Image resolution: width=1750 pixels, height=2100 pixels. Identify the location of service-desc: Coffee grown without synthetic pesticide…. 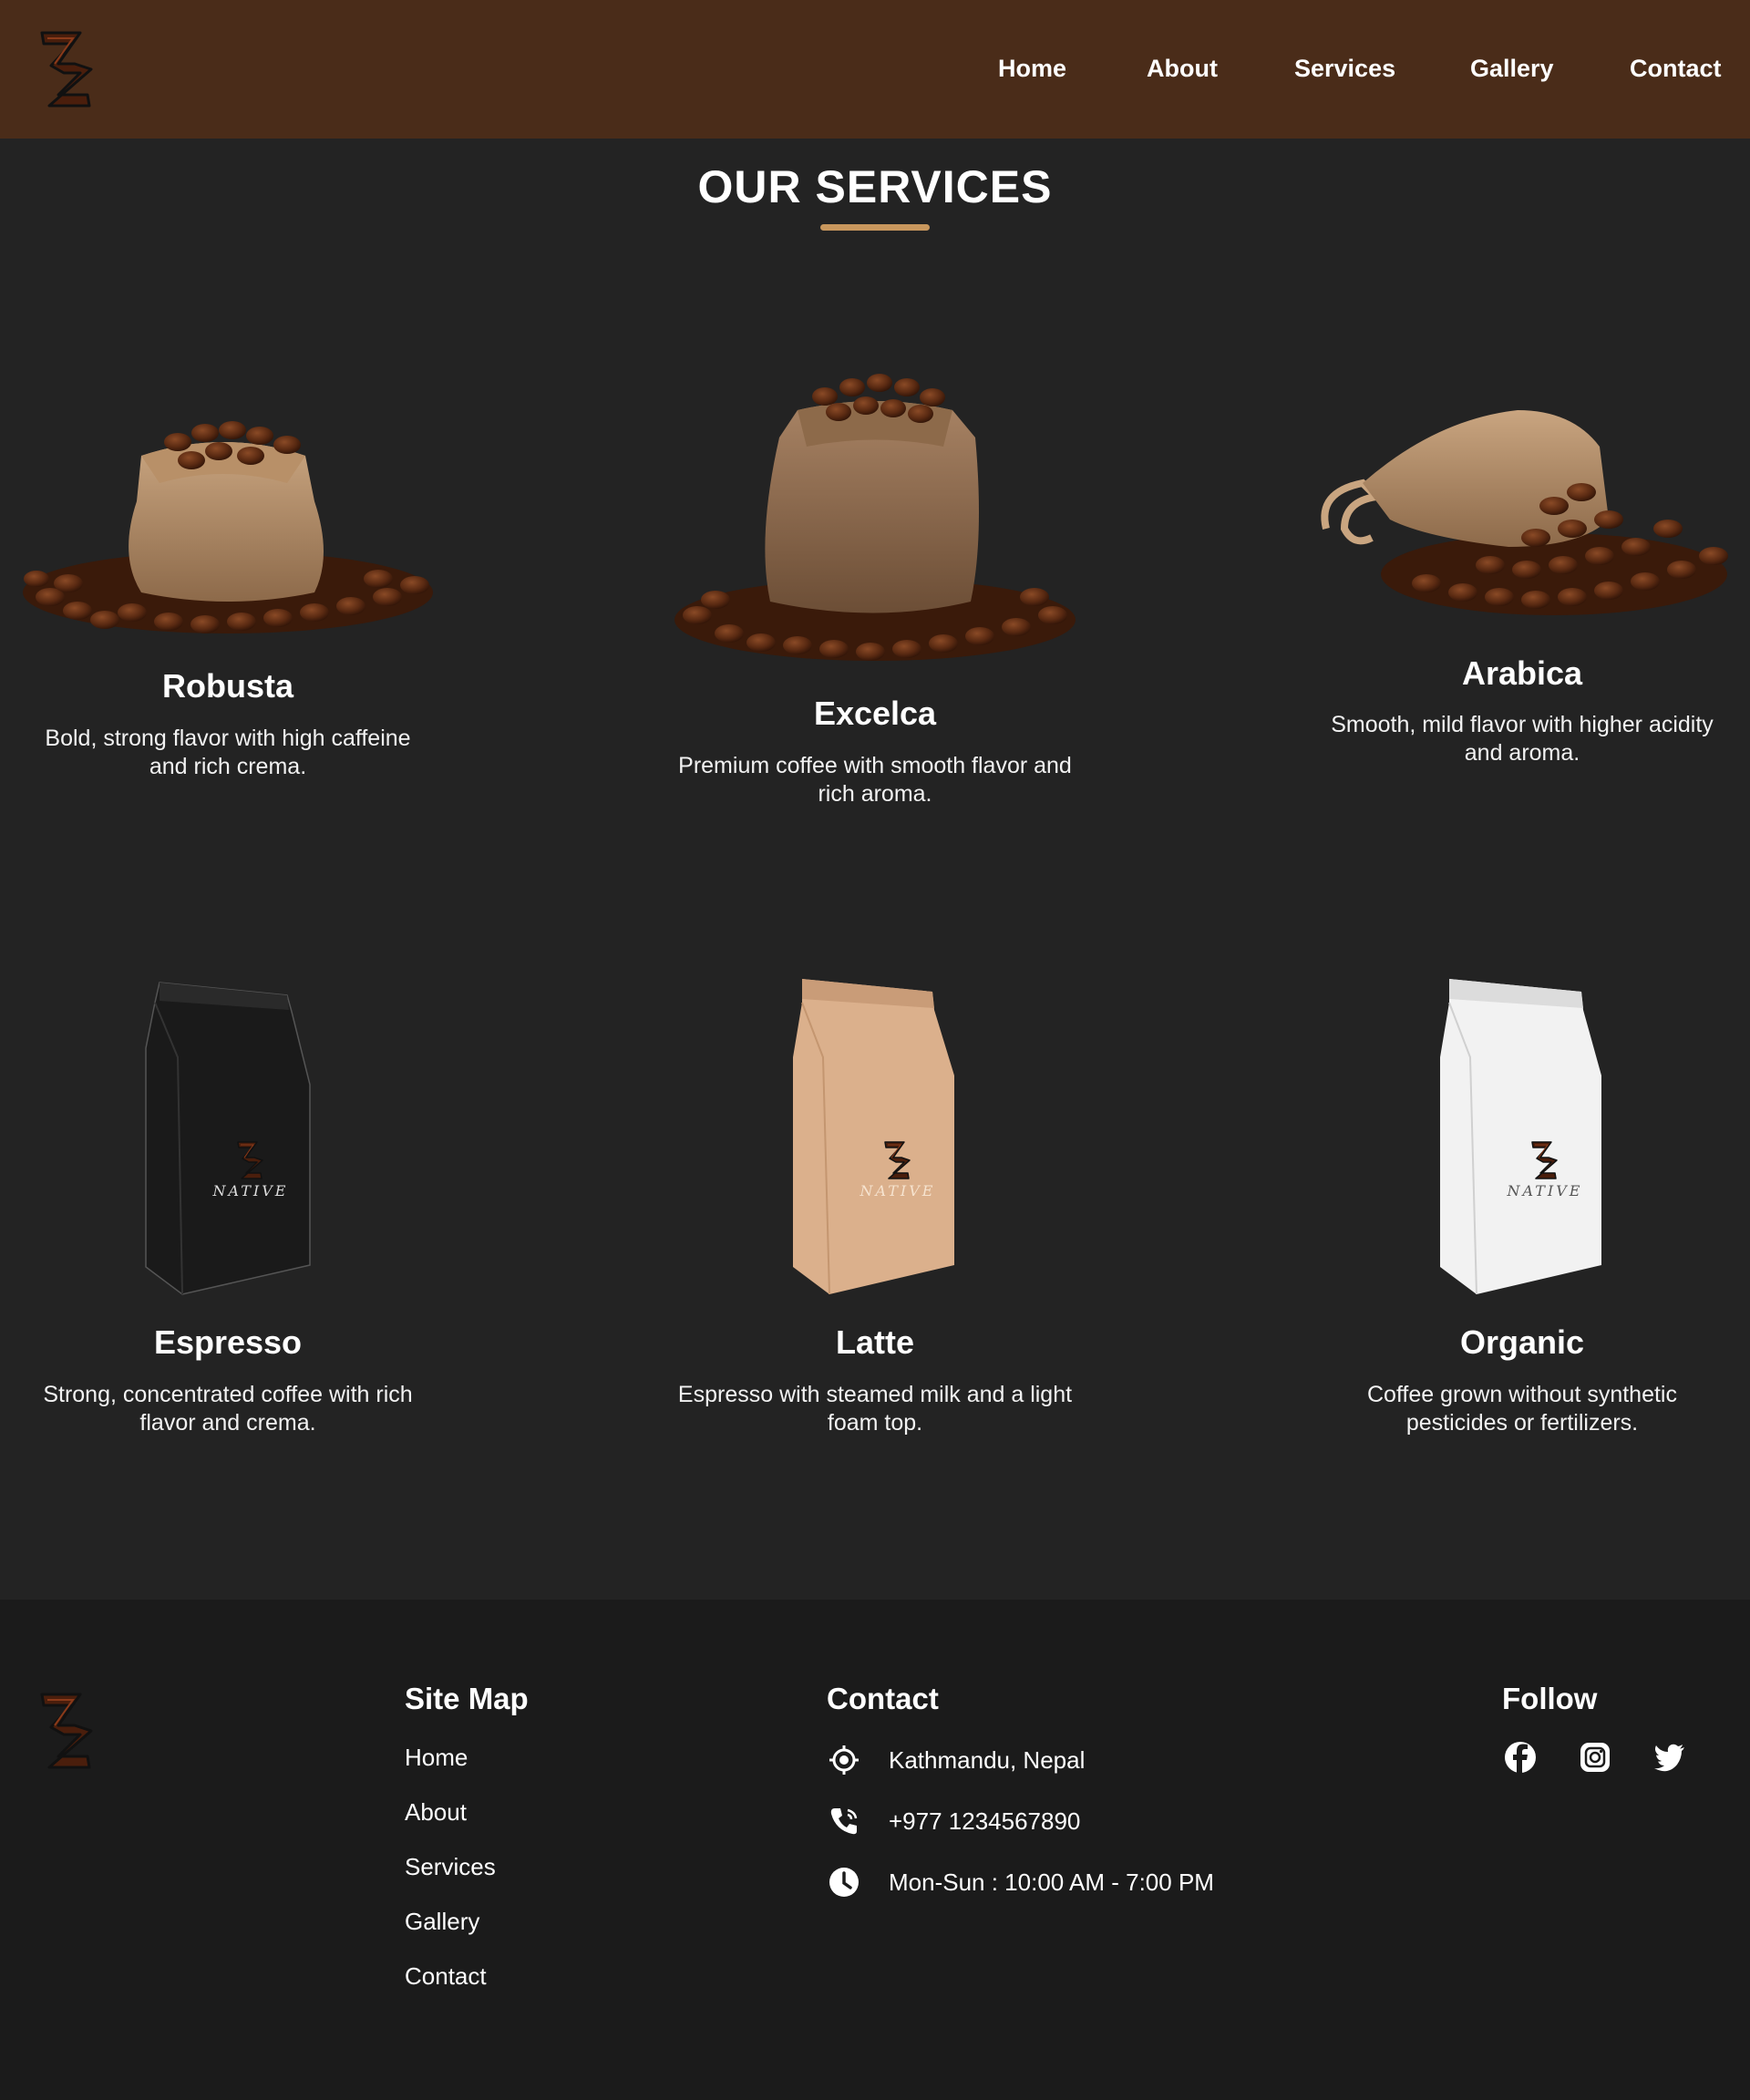
(1521, 1409).